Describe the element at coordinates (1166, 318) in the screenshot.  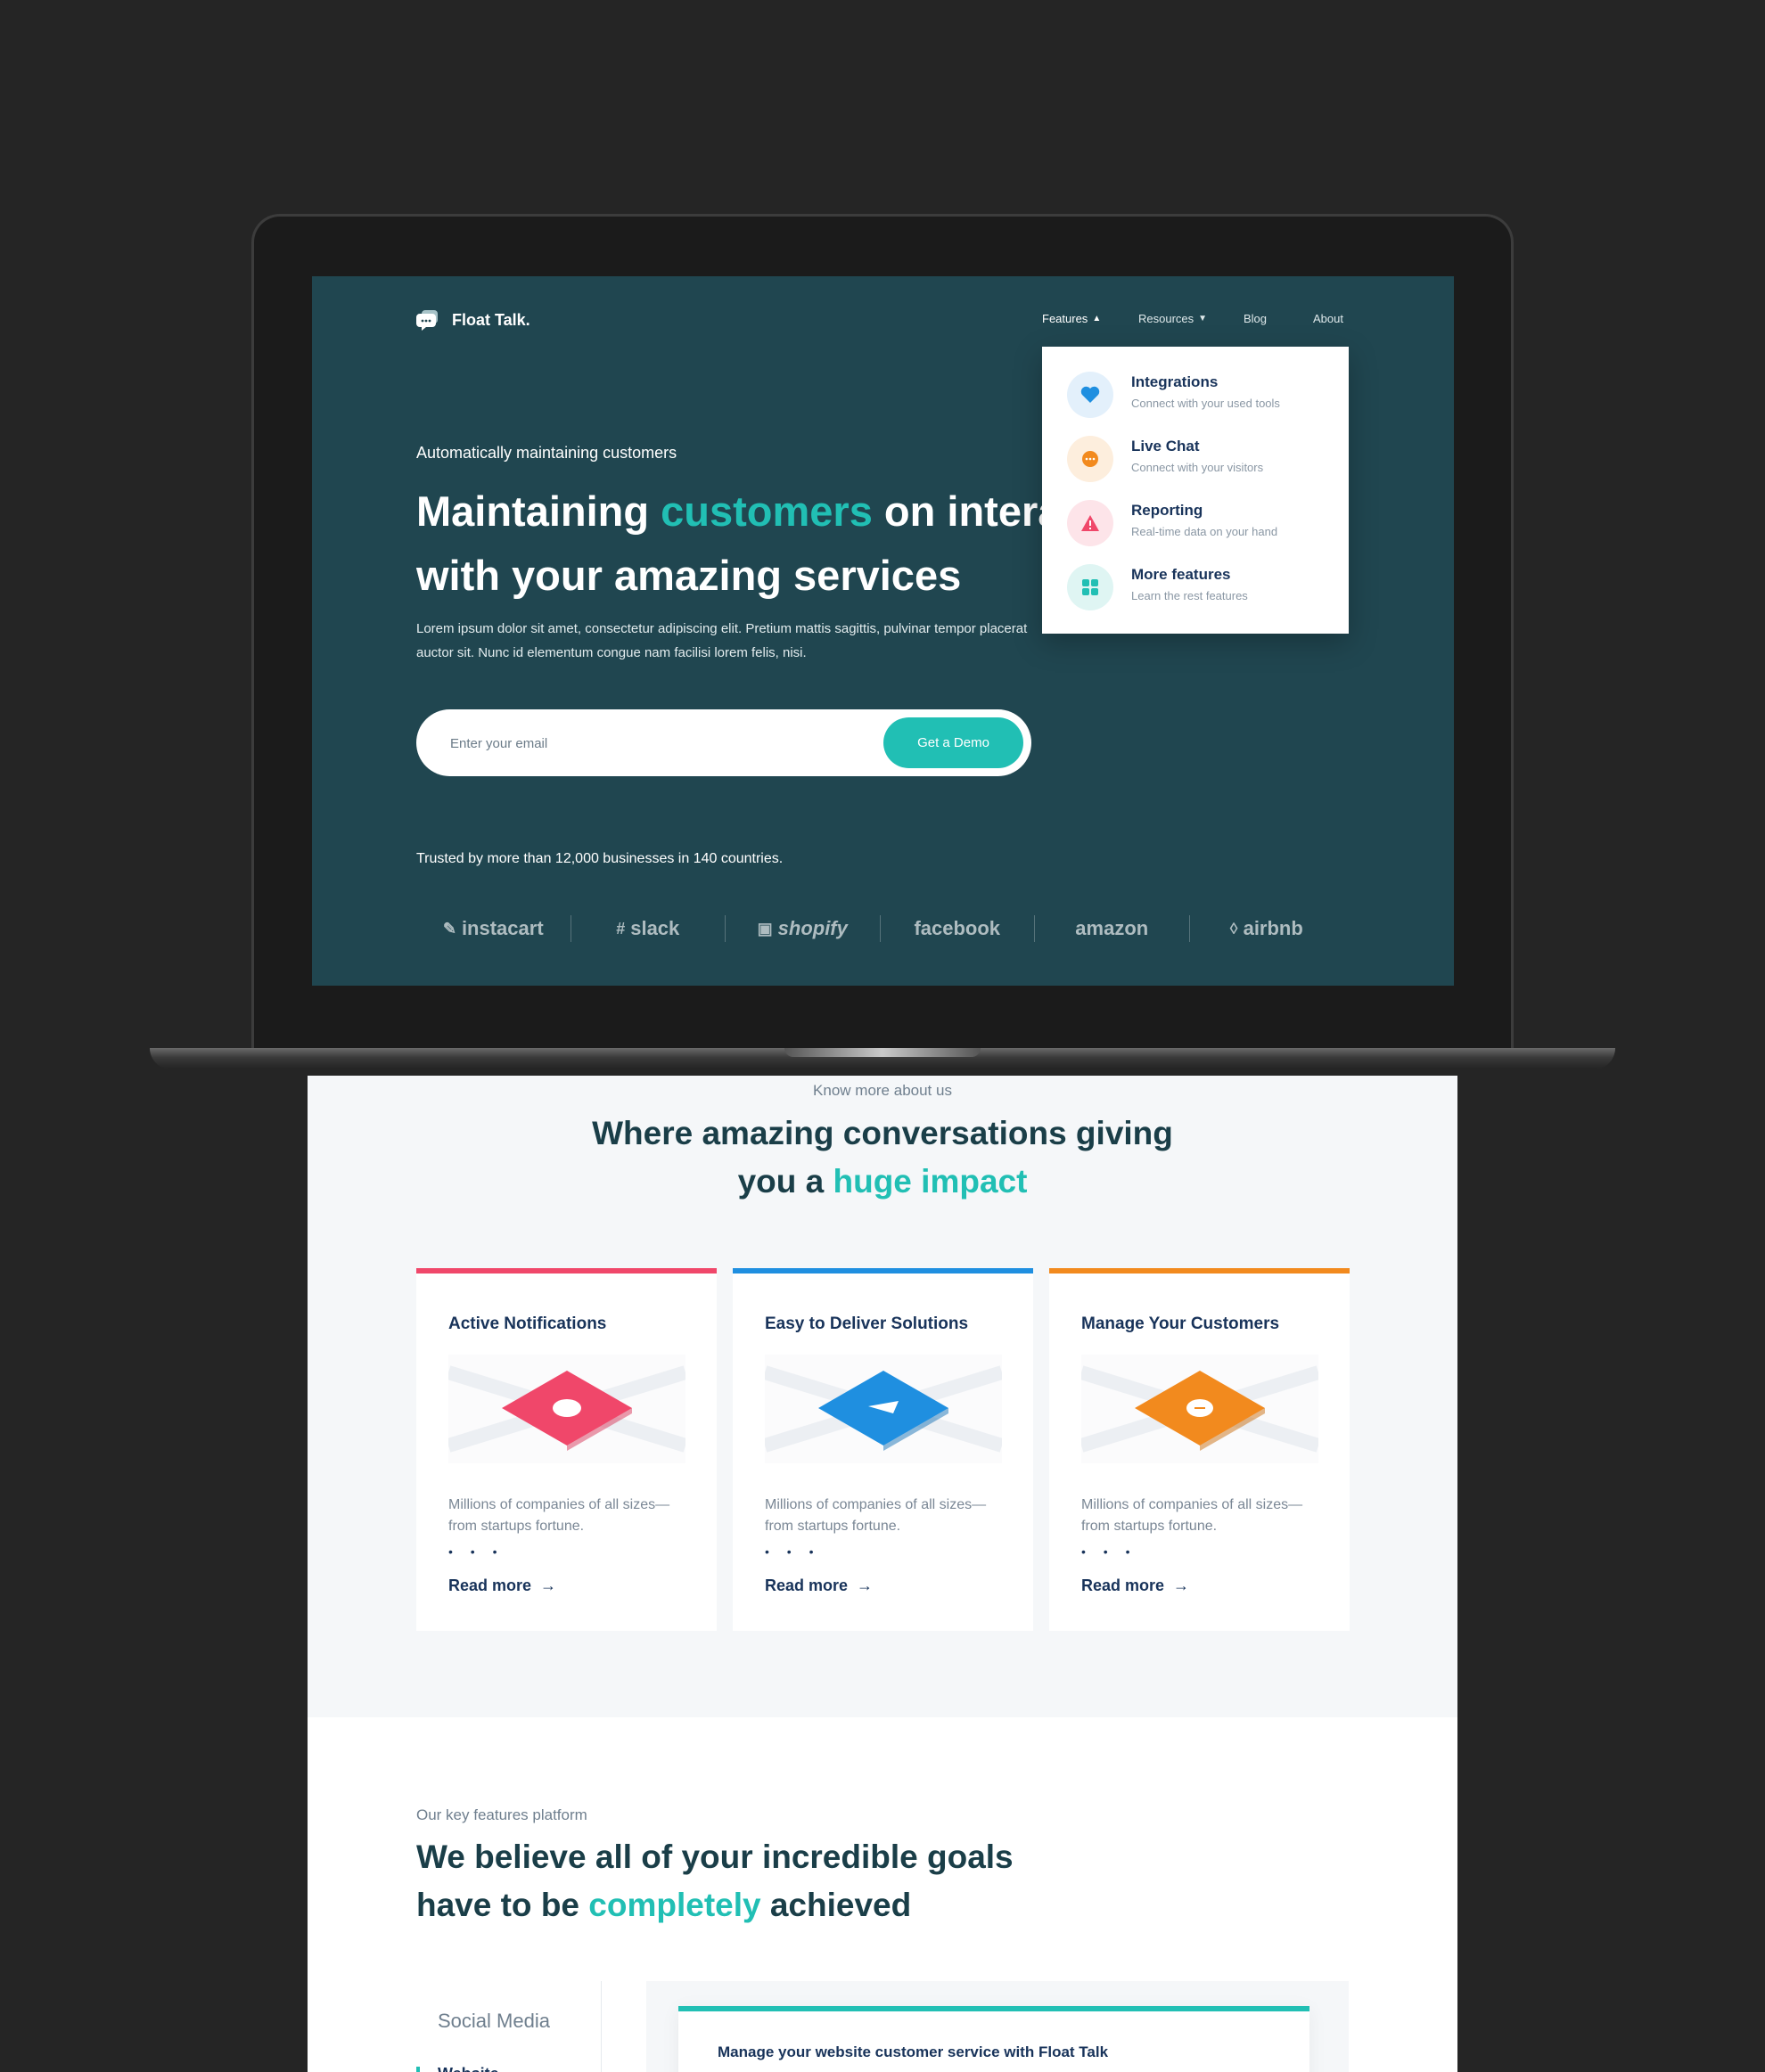
I see `nav-resources-label: Resources` at that location.